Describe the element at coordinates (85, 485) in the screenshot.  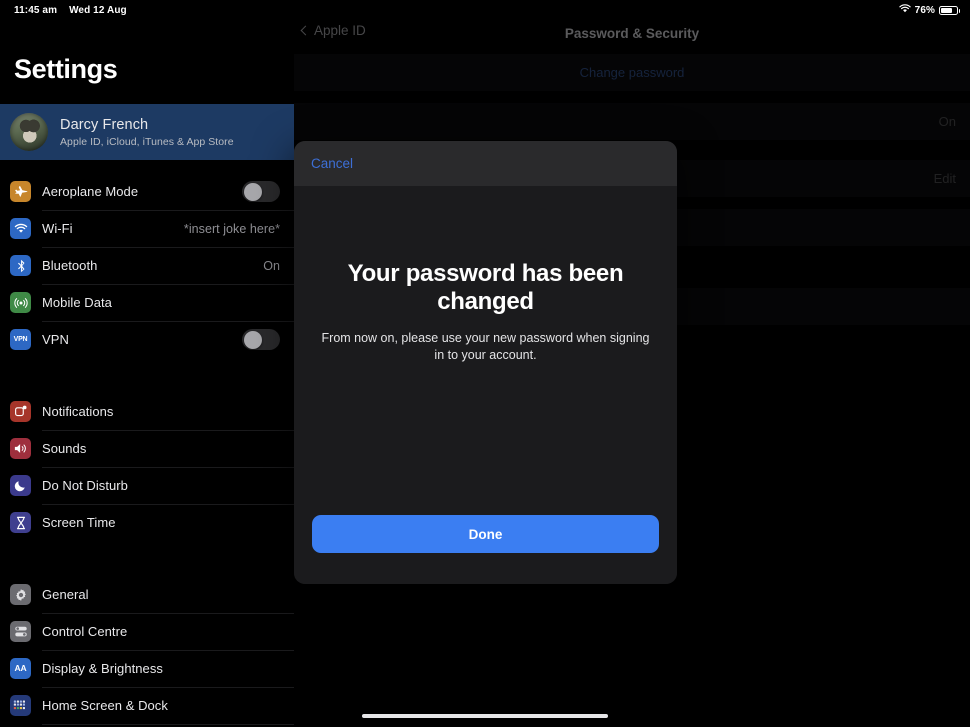
I see `sidebar-item-label: Do Not Disturb` at that location.